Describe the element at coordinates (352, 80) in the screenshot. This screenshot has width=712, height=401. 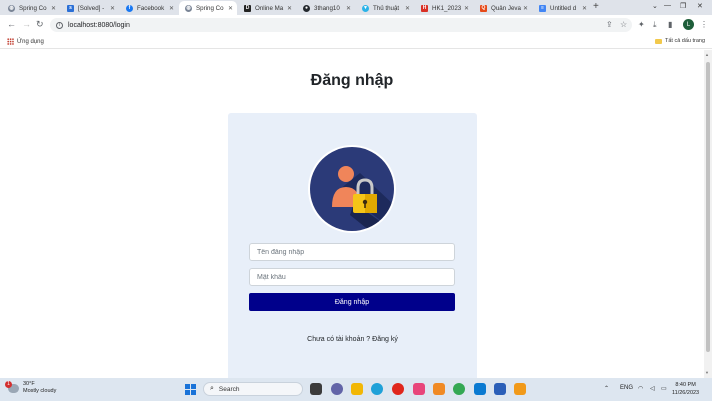
I see `page-title: Đăng nhập` at that location.